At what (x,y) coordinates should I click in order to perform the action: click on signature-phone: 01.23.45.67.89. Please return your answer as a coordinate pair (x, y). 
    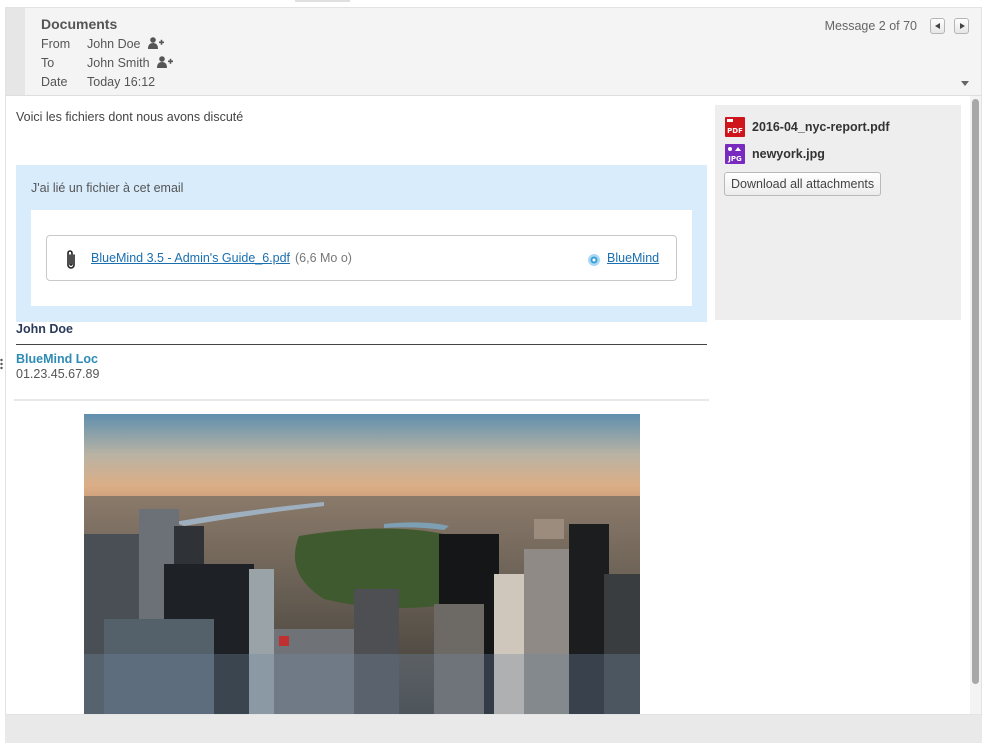
    Looking at the image, I should click on (58, 374).